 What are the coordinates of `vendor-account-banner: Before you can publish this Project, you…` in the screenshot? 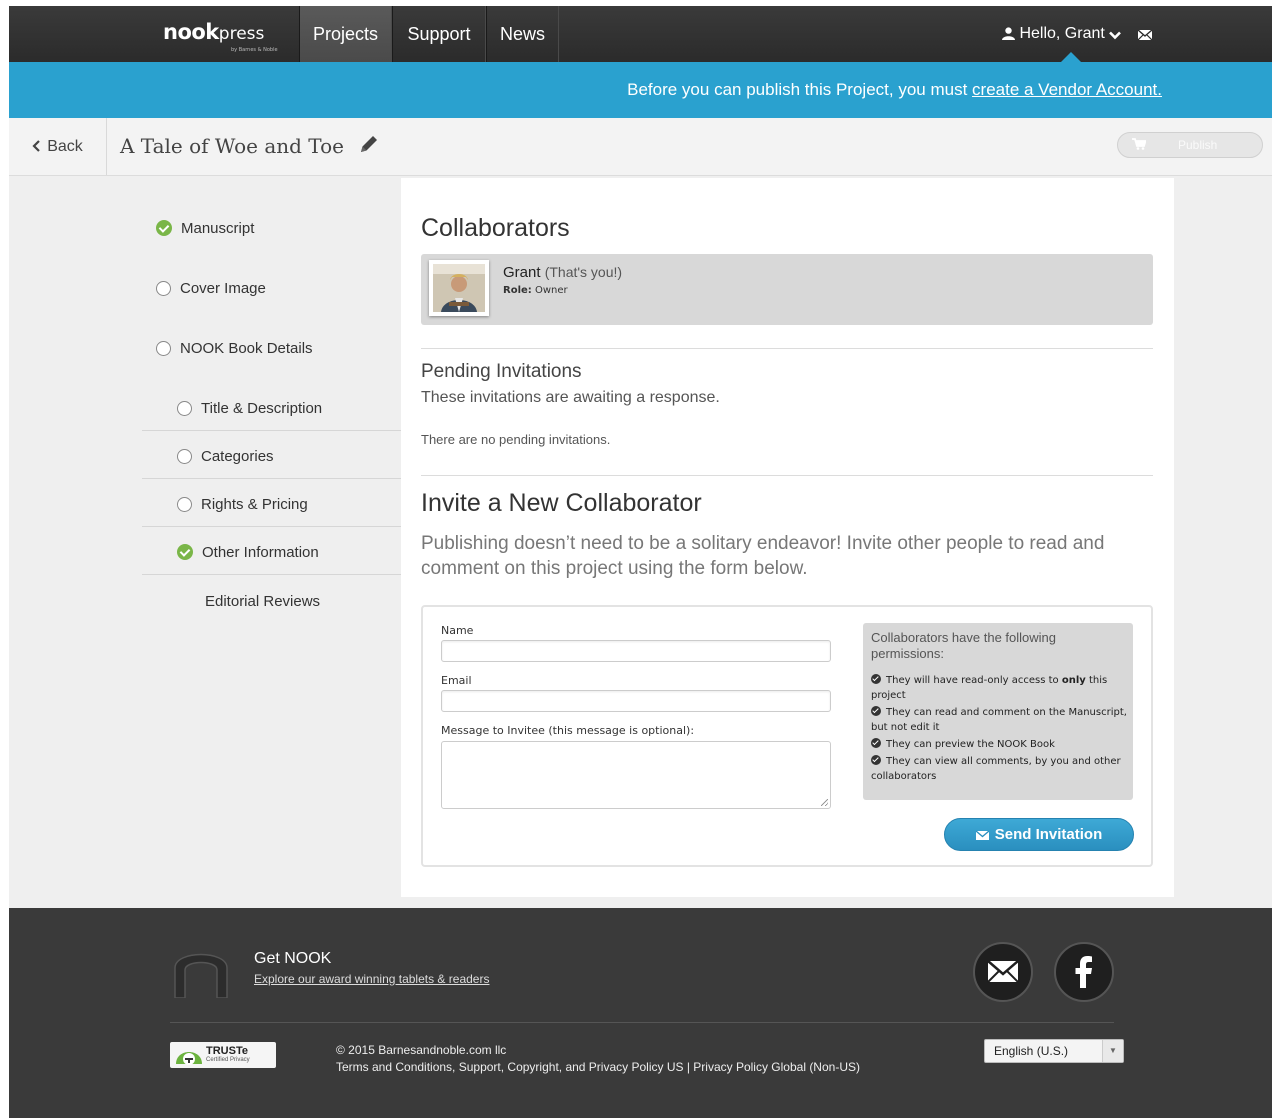 It's located at (640, 90).